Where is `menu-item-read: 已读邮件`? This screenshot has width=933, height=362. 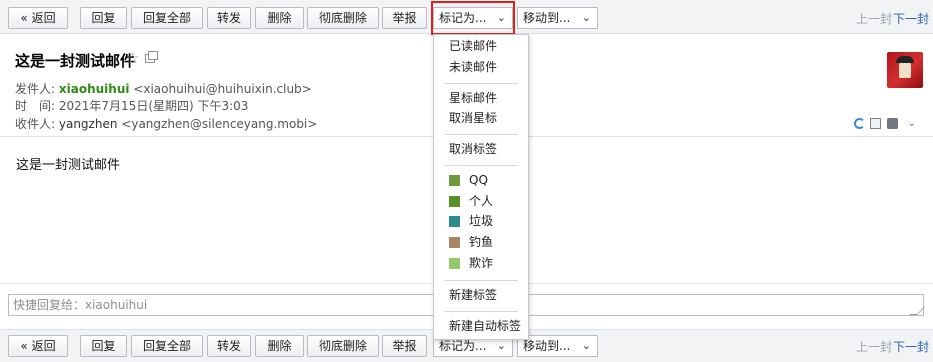 menu-item-read: 已读邮件 is located at coordinates (481, 46).